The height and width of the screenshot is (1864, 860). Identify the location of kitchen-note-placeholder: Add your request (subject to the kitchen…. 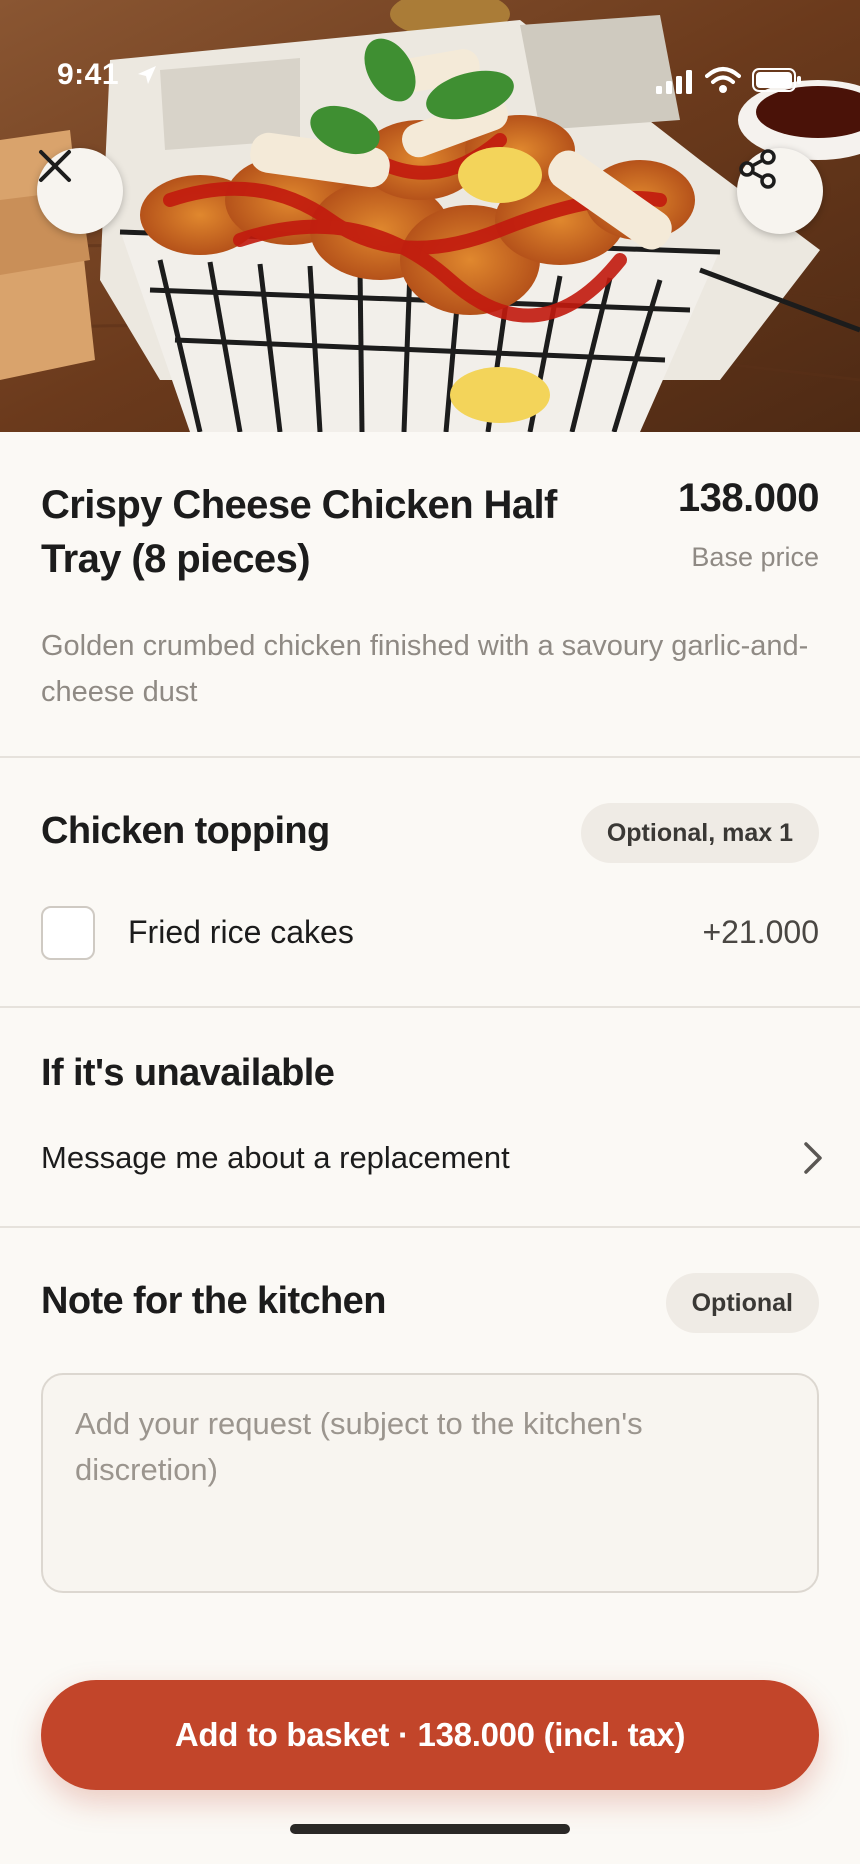
(359, 1446).